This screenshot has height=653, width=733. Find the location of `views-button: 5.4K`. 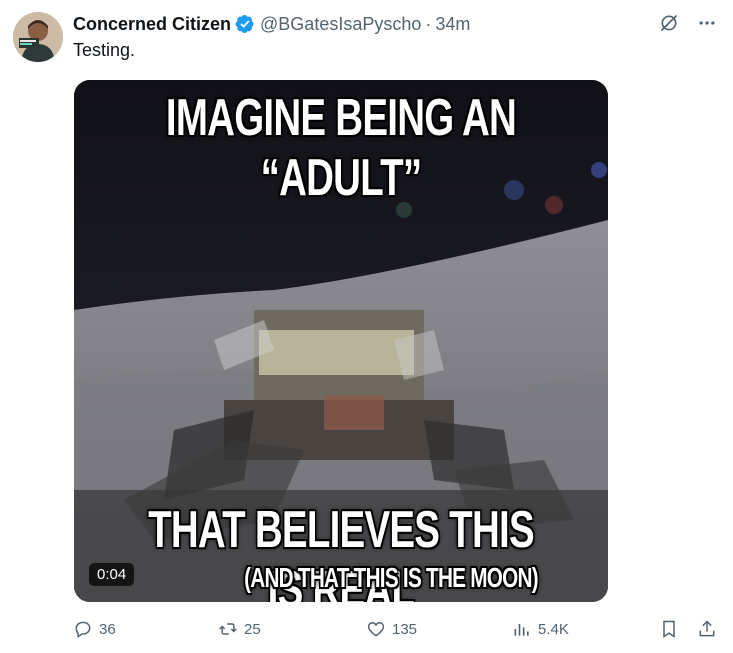

views-button: 5.4K is located at coordinates (540, 629).